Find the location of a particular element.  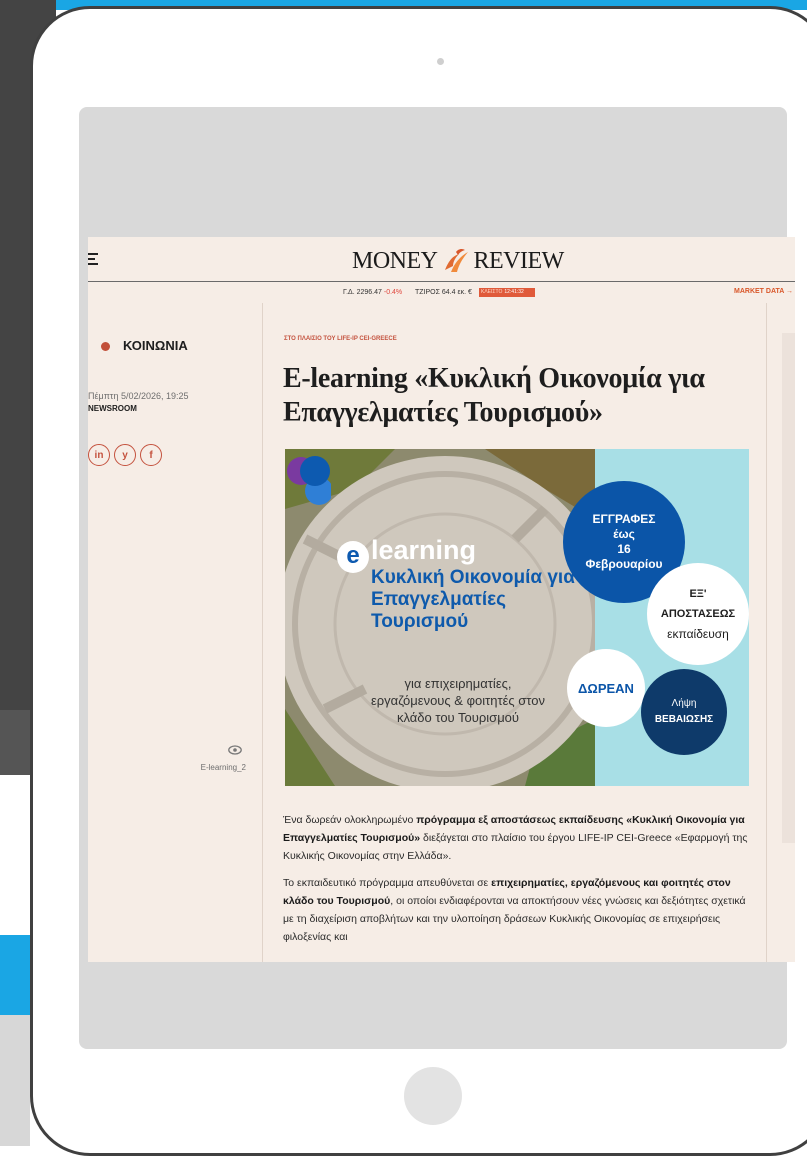

elearning-word: learning is located at coordinates (424, 550).